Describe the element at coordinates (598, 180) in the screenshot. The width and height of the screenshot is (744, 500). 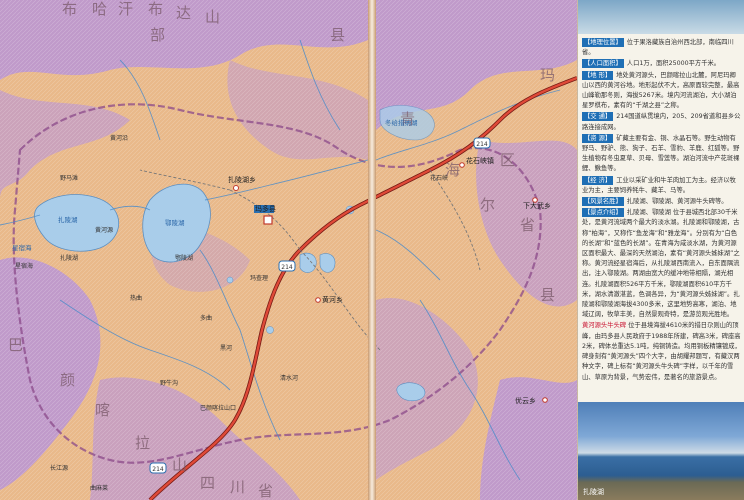
I see `section-label: 【经 济】` at that location.